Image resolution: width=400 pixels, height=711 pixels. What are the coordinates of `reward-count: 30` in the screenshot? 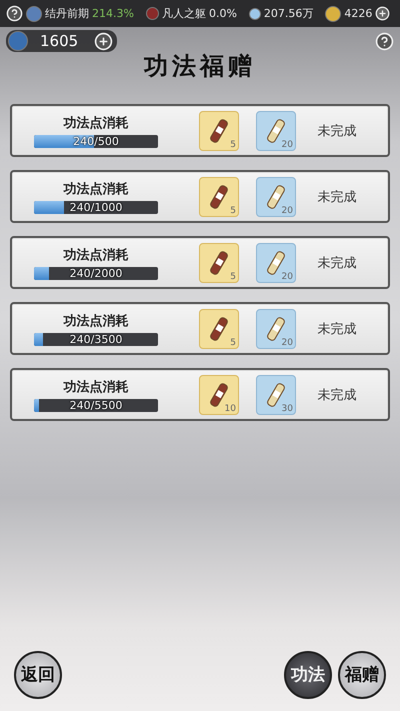 It's located at (287, 409).